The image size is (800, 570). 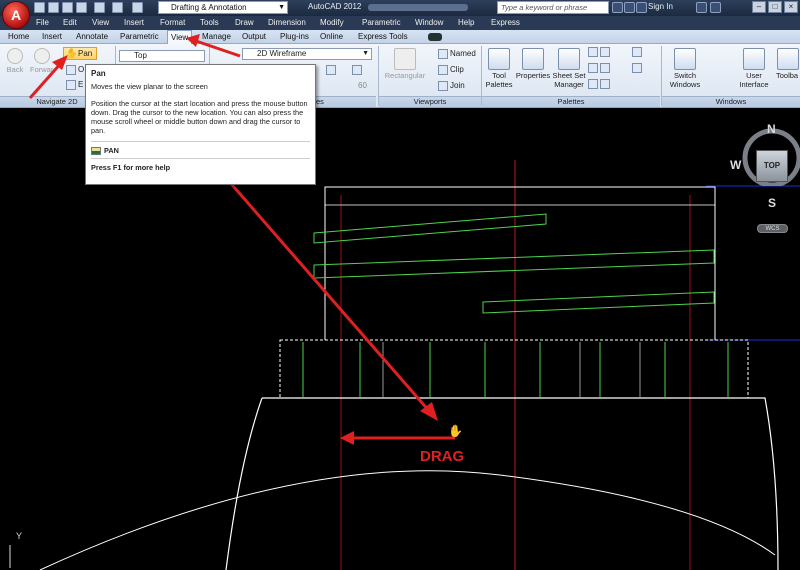 What do you see at coordinates (466, 22) in the screenshot?
I see `menu-help: Help` at bounding box center [466, 22].